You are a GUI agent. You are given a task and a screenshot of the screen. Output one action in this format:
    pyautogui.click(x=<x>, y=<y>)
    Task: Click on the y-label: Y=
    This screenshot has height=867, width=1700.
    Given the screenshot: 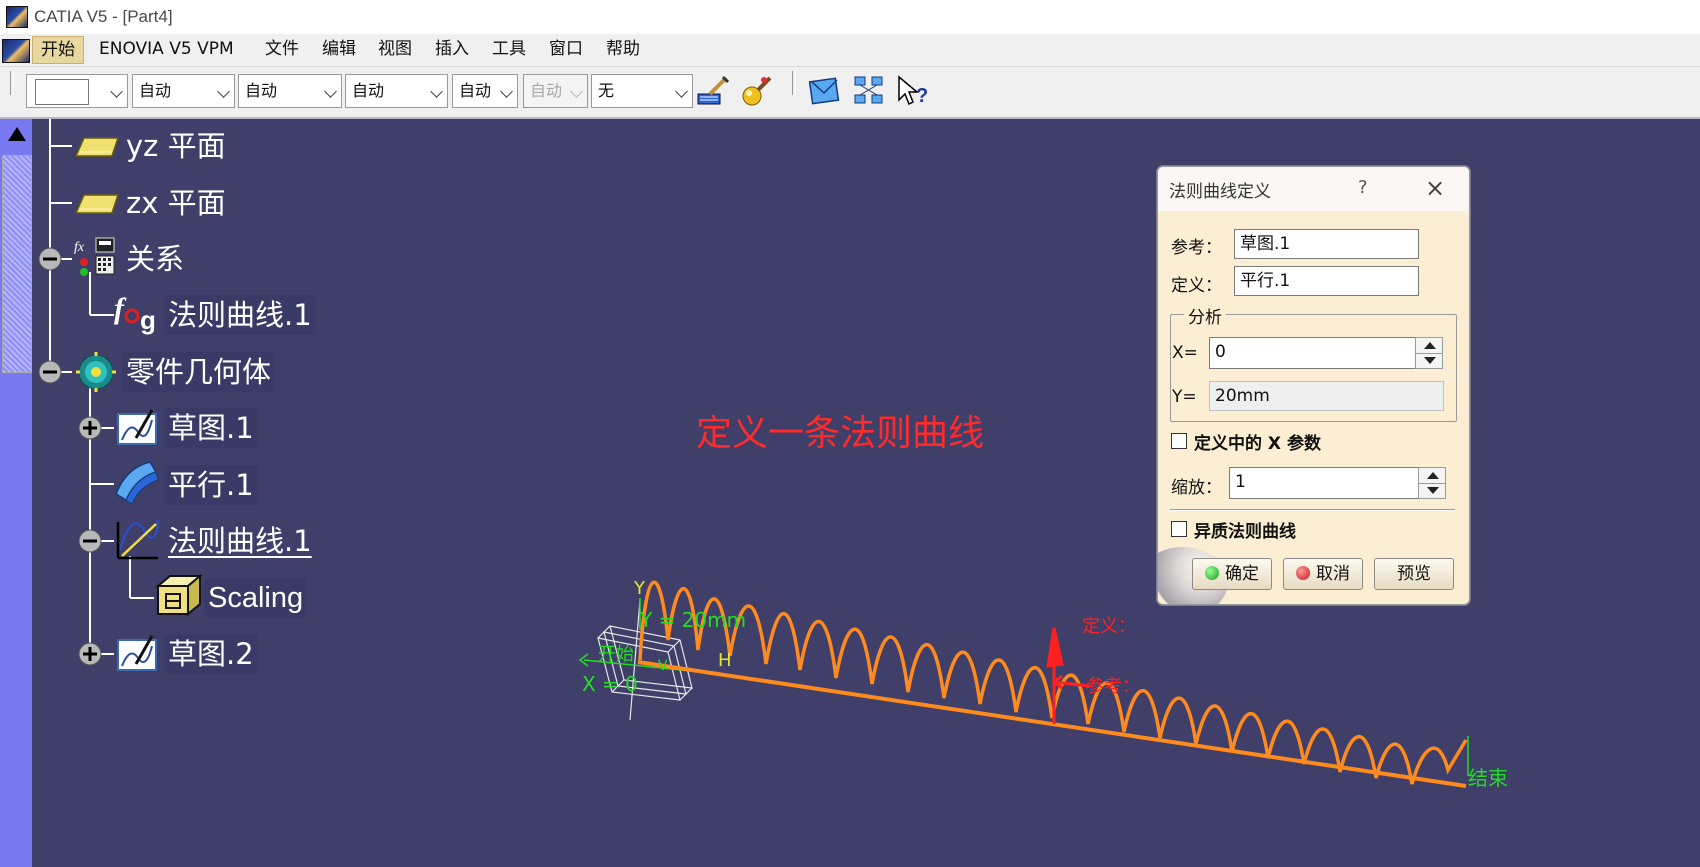 What is the action you would take?
    pyautogui.click(x=1184, y=397)
    